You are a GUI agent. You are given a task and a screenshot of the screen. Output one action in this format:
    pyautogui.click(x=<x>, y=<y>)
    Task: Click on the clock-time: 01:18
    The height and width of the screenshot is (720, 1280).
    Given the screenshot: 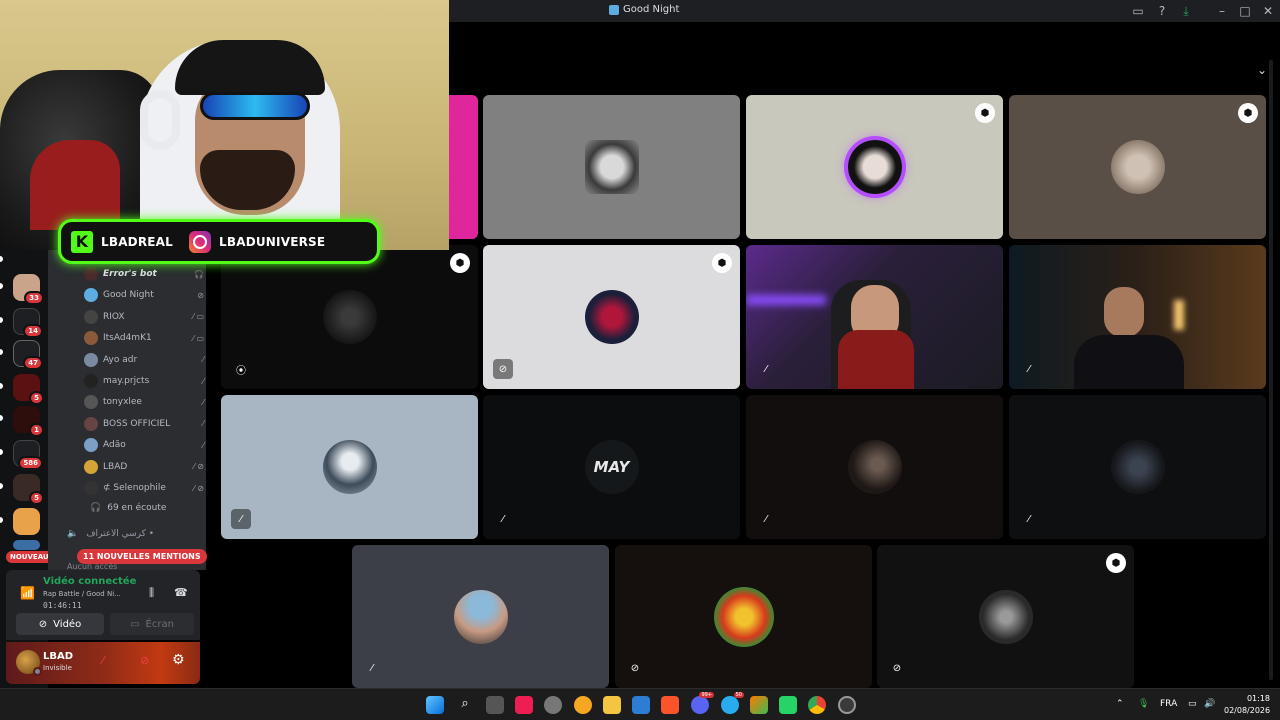 What is the action you would take?
    pyautogui.click(x=1258, y=698)
    